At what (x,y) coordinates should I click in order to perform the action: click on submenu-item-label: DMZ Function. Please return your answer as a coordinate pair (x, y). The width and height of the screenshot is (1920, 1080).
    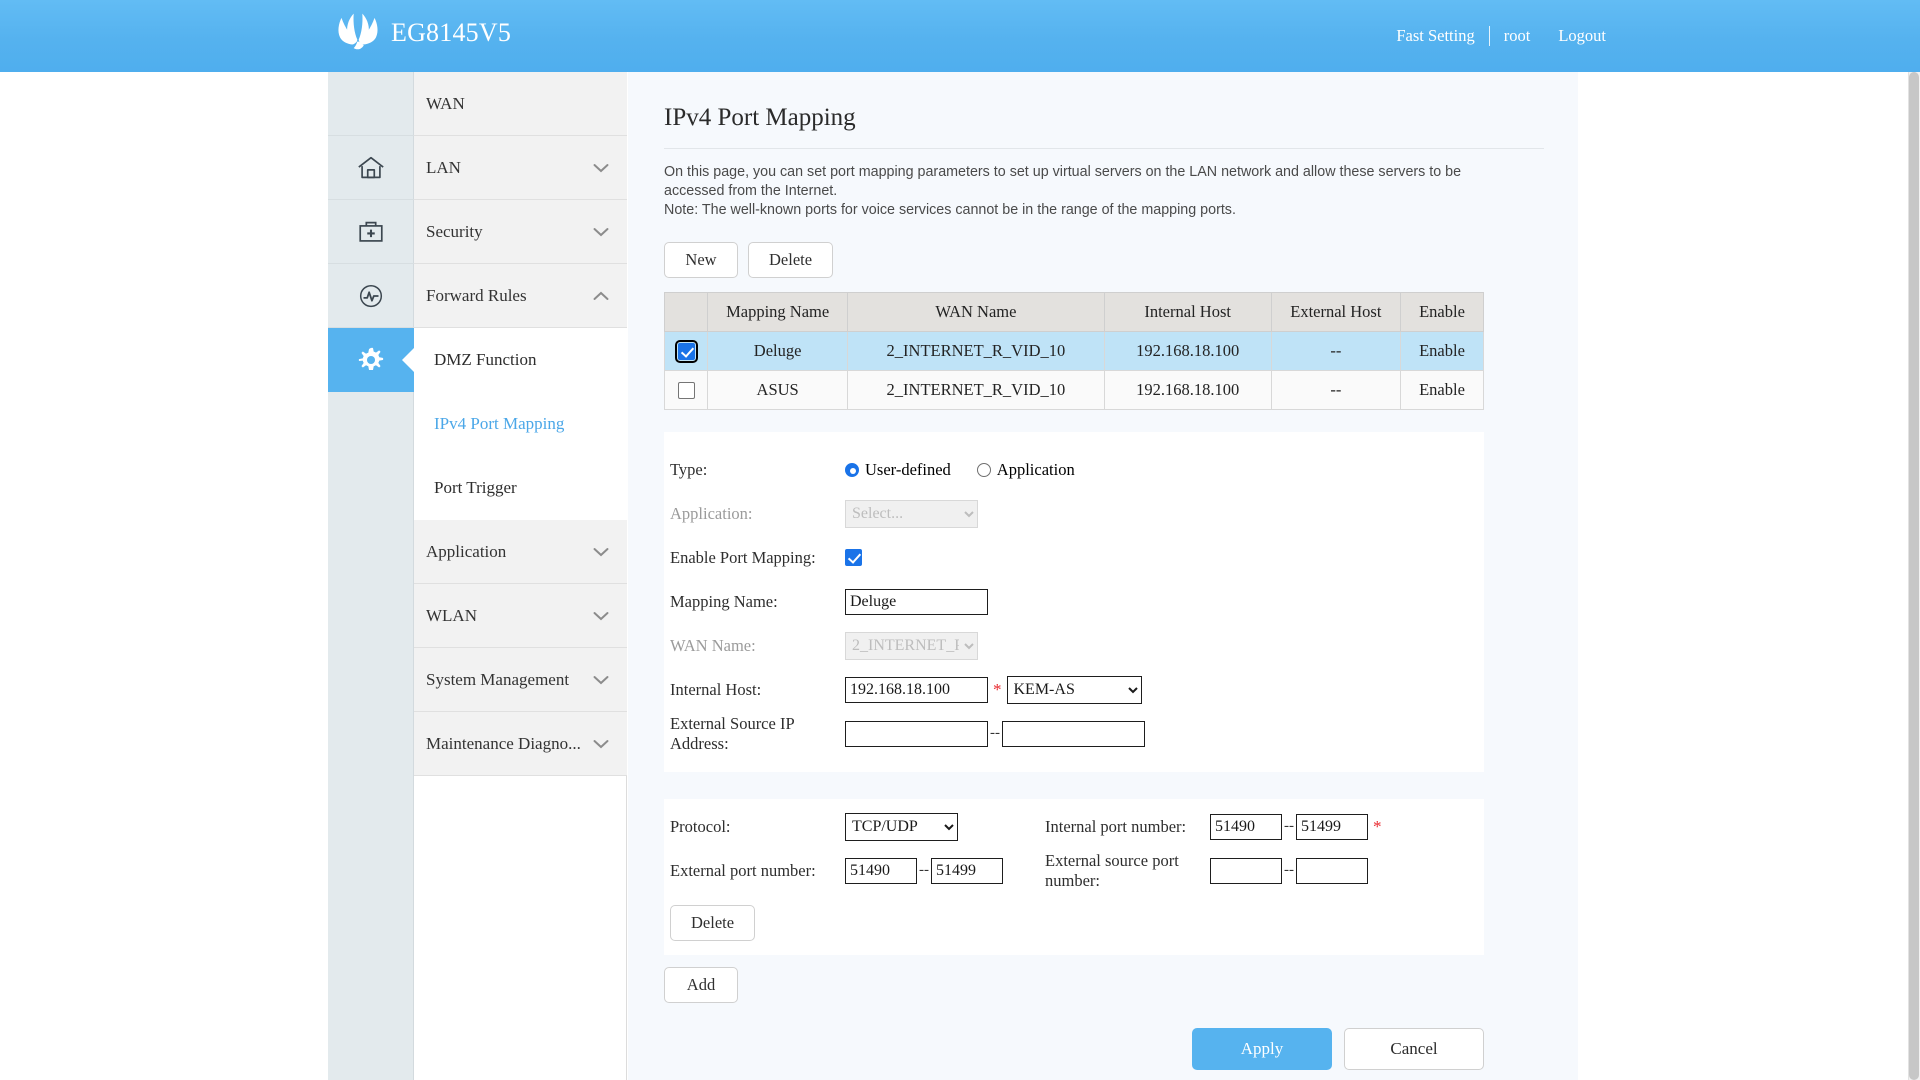
    Looking at the image, I should click on (485, 359).